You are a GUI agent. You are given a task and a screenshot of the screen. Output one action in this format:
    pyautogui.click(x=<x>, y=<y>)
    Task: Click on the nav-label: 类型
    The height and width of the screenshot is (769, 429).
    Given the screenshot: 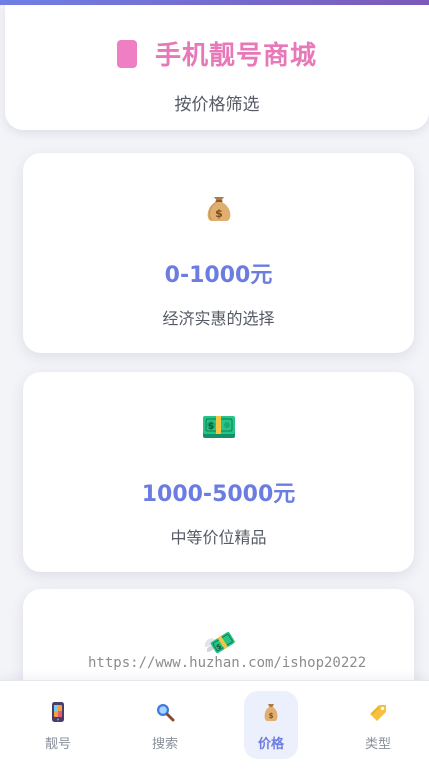 What is the action you would take?
    pyautogui.click(x=377, y=744)
    